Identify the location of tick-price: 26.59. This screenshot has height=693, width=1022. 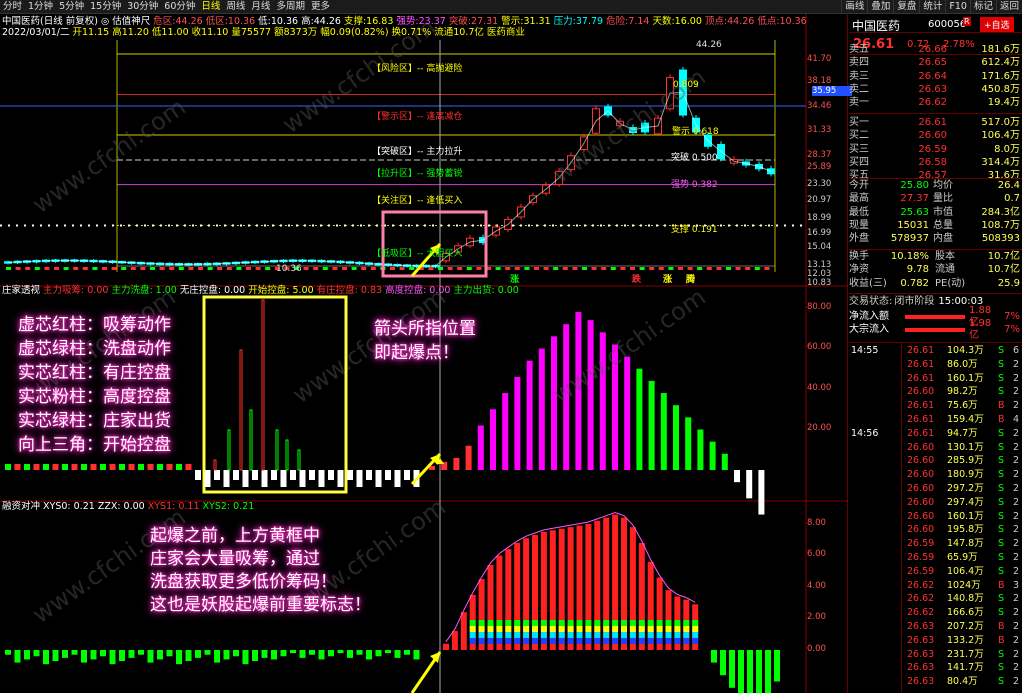
(921, 571).